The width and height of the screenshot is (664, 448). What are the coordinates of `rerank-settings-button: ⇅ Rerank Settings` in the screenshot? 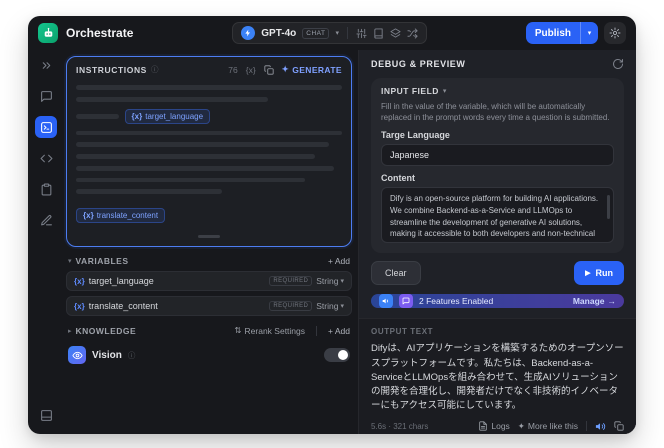 It's located at (269, 330).